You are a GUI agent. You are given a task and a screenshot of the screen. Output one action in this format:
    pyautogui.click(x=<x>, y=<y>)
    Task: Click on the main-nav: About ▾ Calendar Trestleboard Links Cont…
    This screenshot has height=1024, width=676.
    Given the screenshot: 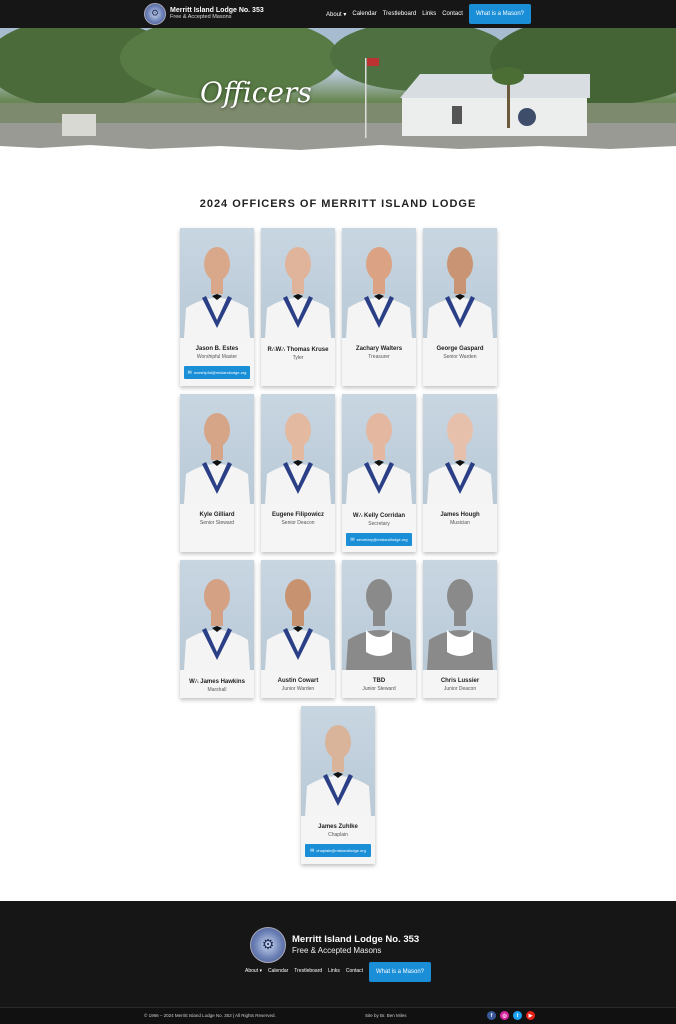 What is the action you would take?
    pyautogui.click(x=394, y=14)
    